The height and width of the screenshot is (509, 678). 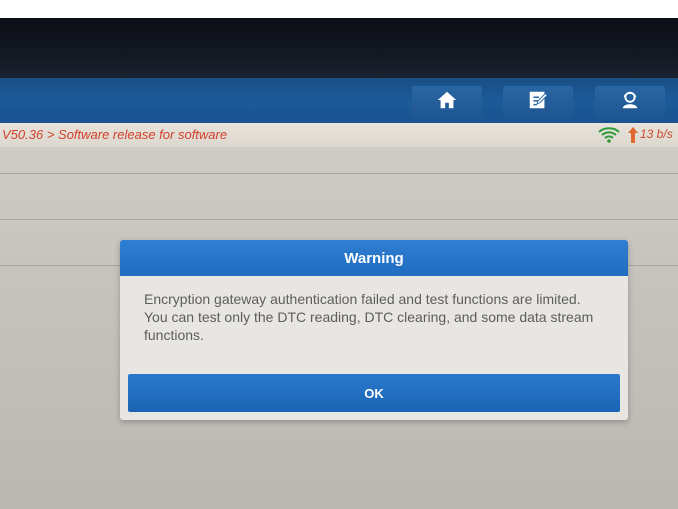 What do you see at coordinates (339, 9) in the screenshot?
I see `photo-top-margin` at bounding box center [339, 9].